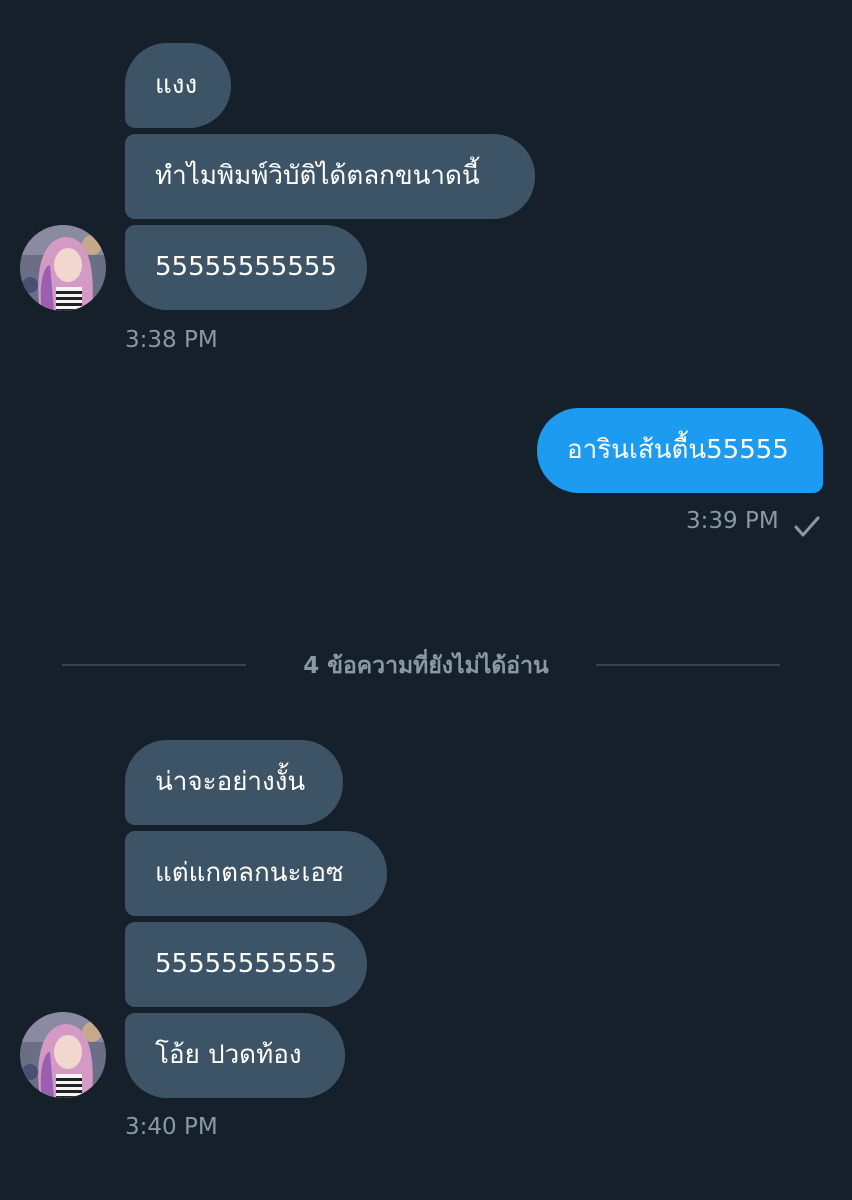  I want to click on message-bubble-incoming: ทำไมพิมพ์วิบัติได้ตลกขนาดนี้, so click(330, 176).